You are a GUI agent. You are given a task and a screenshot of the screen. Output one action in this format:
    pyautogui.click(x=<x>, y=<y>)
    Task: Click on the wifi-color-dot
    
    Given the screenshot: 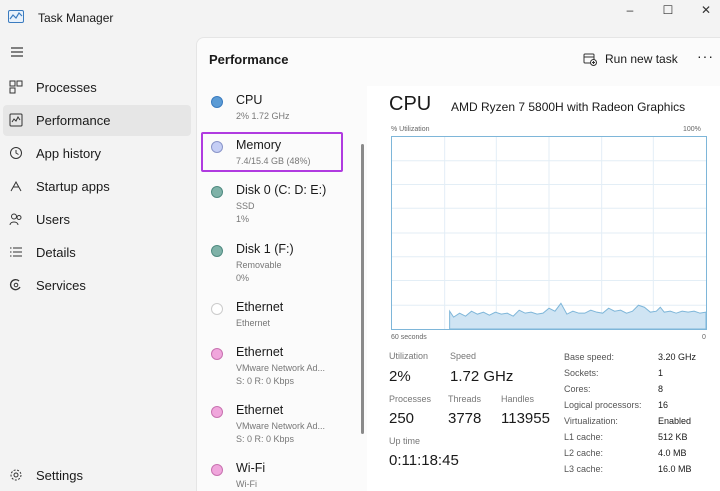 What is the action you would take?
    pyautogui.click(x=217, y=470)
    